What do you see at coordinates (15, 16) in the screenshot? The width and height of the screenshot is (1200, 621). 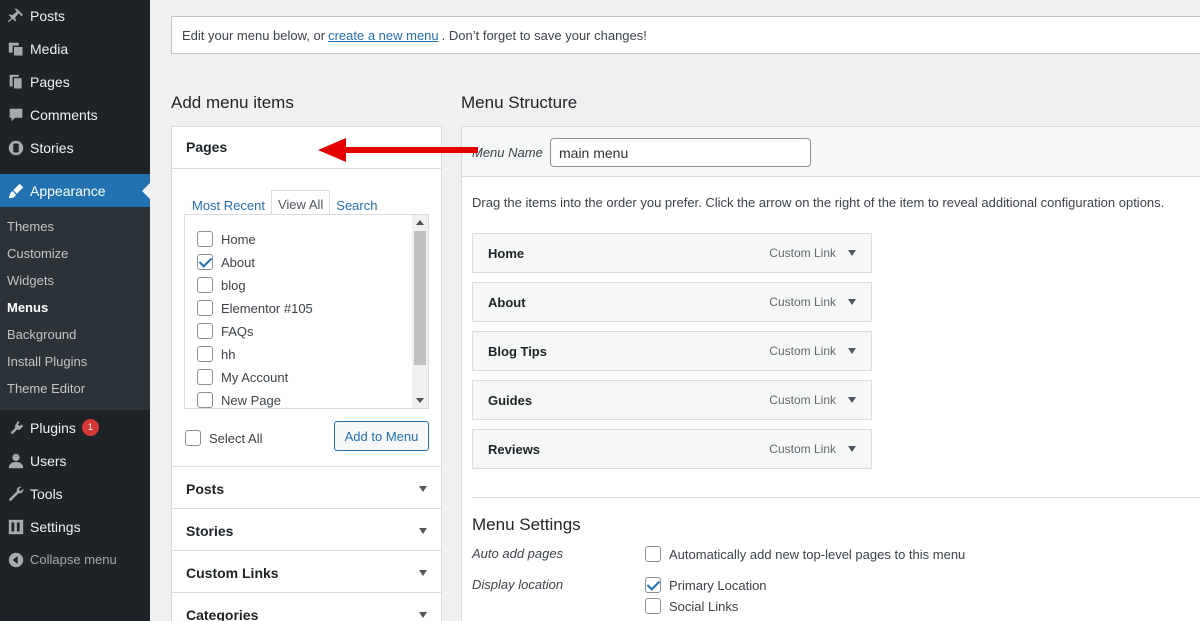 I see `pin-icon` at bounding box center [15, 16].